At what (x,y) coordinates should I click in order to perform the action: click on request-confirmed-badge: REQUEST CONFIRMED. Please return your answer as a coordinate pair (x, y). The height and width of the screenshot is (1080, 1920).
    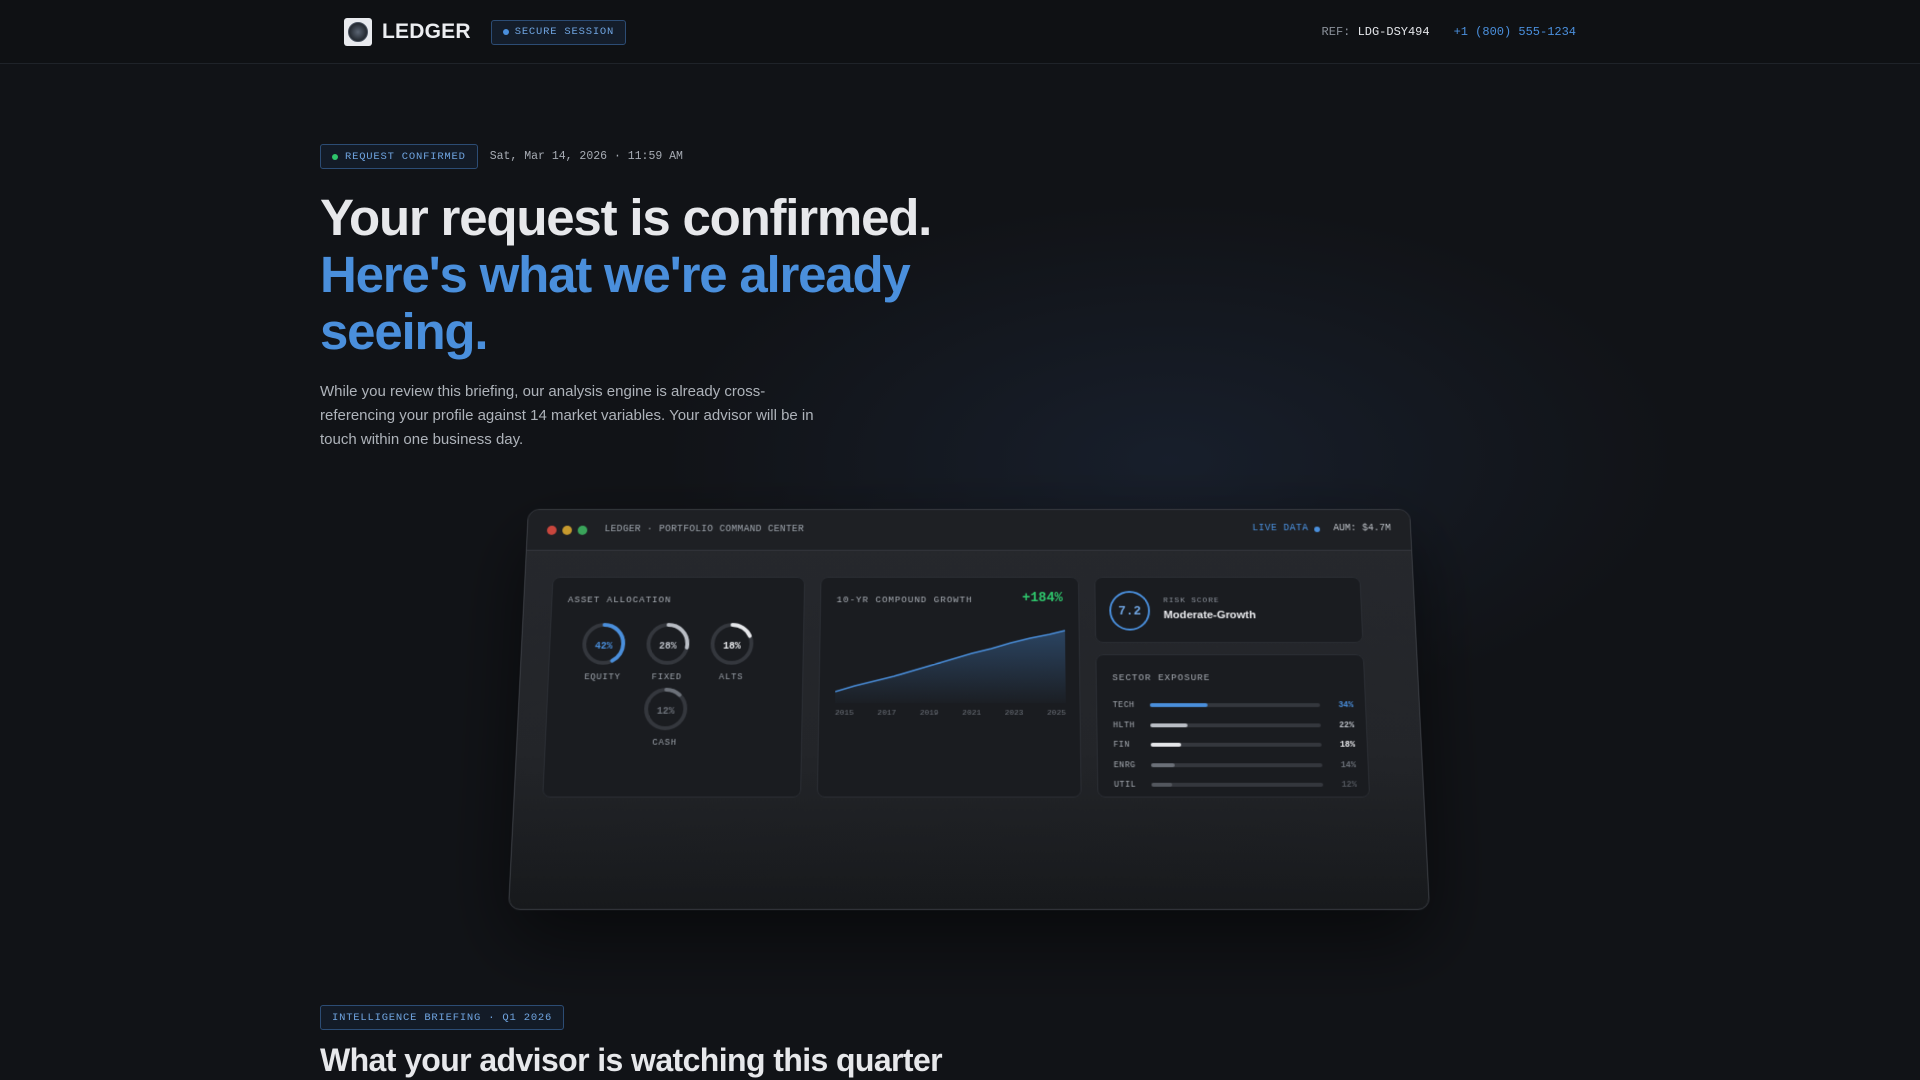
    Looking at the image, I should click on (399, 156).